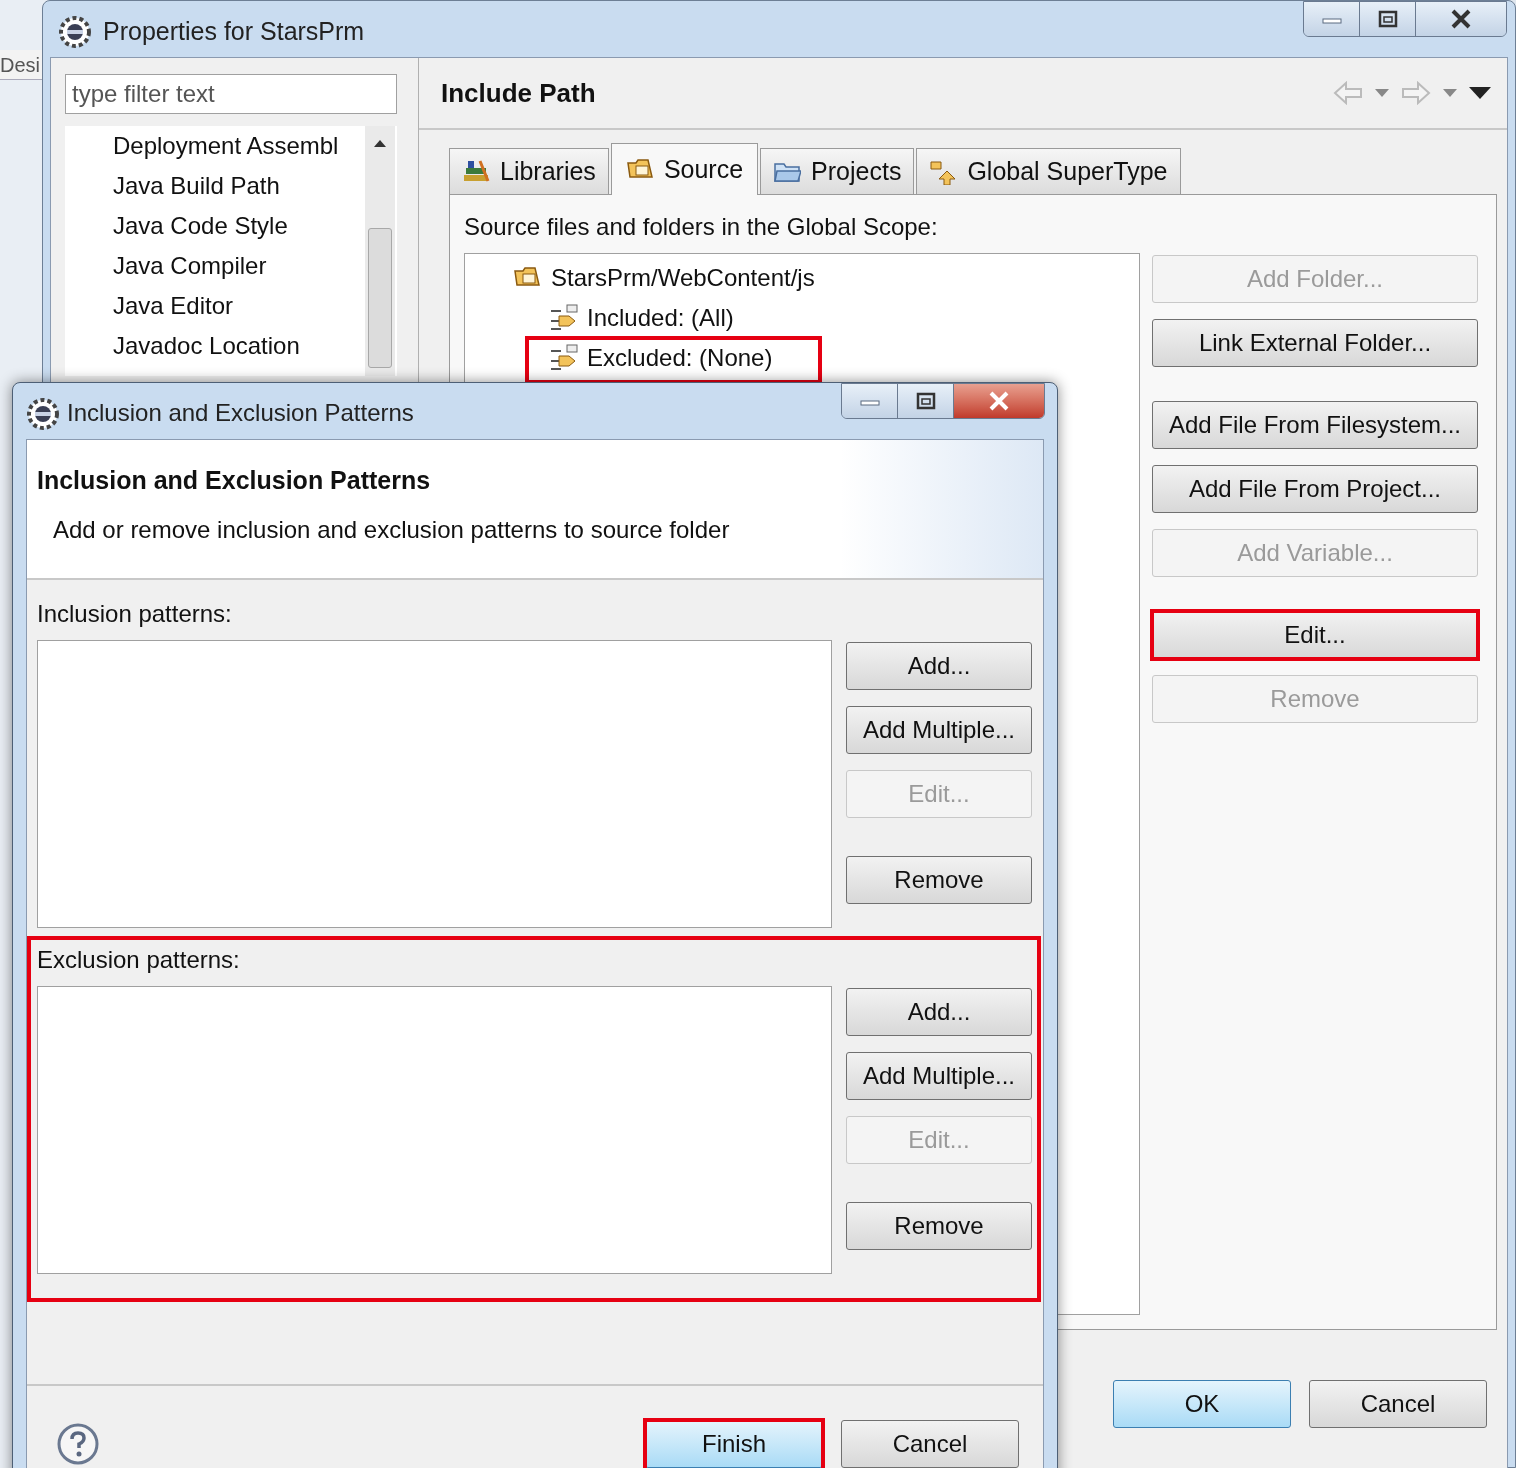 The image size is (1516, 1468). Describe the element at coordinates (135, 614) in the screenshot. I see `section-label: Inclusion patterns:` at that location.